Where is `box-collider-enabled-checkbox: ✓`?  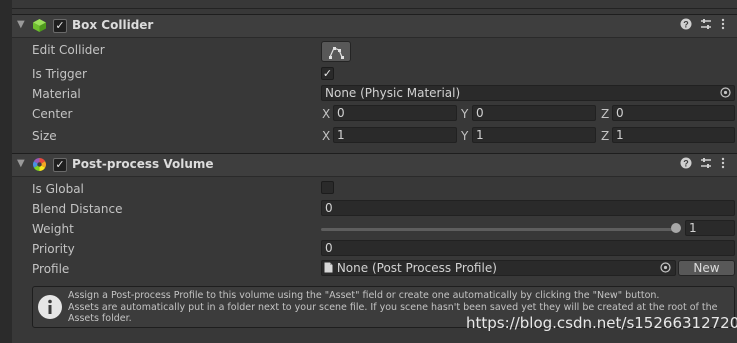
box-collider-enabled-checkbox: ✓ is located at coordinates (60, 26).